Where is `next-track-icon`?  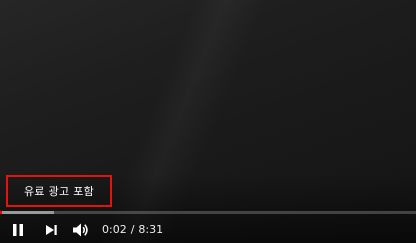
next-track-icon is located at coordinates (51, 229).